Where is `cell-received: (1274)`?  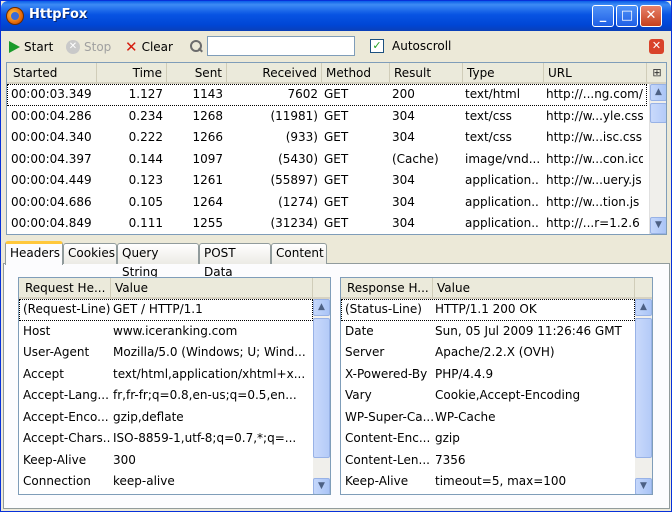
cell-received: (1274) is located at coordinates (298, 201).